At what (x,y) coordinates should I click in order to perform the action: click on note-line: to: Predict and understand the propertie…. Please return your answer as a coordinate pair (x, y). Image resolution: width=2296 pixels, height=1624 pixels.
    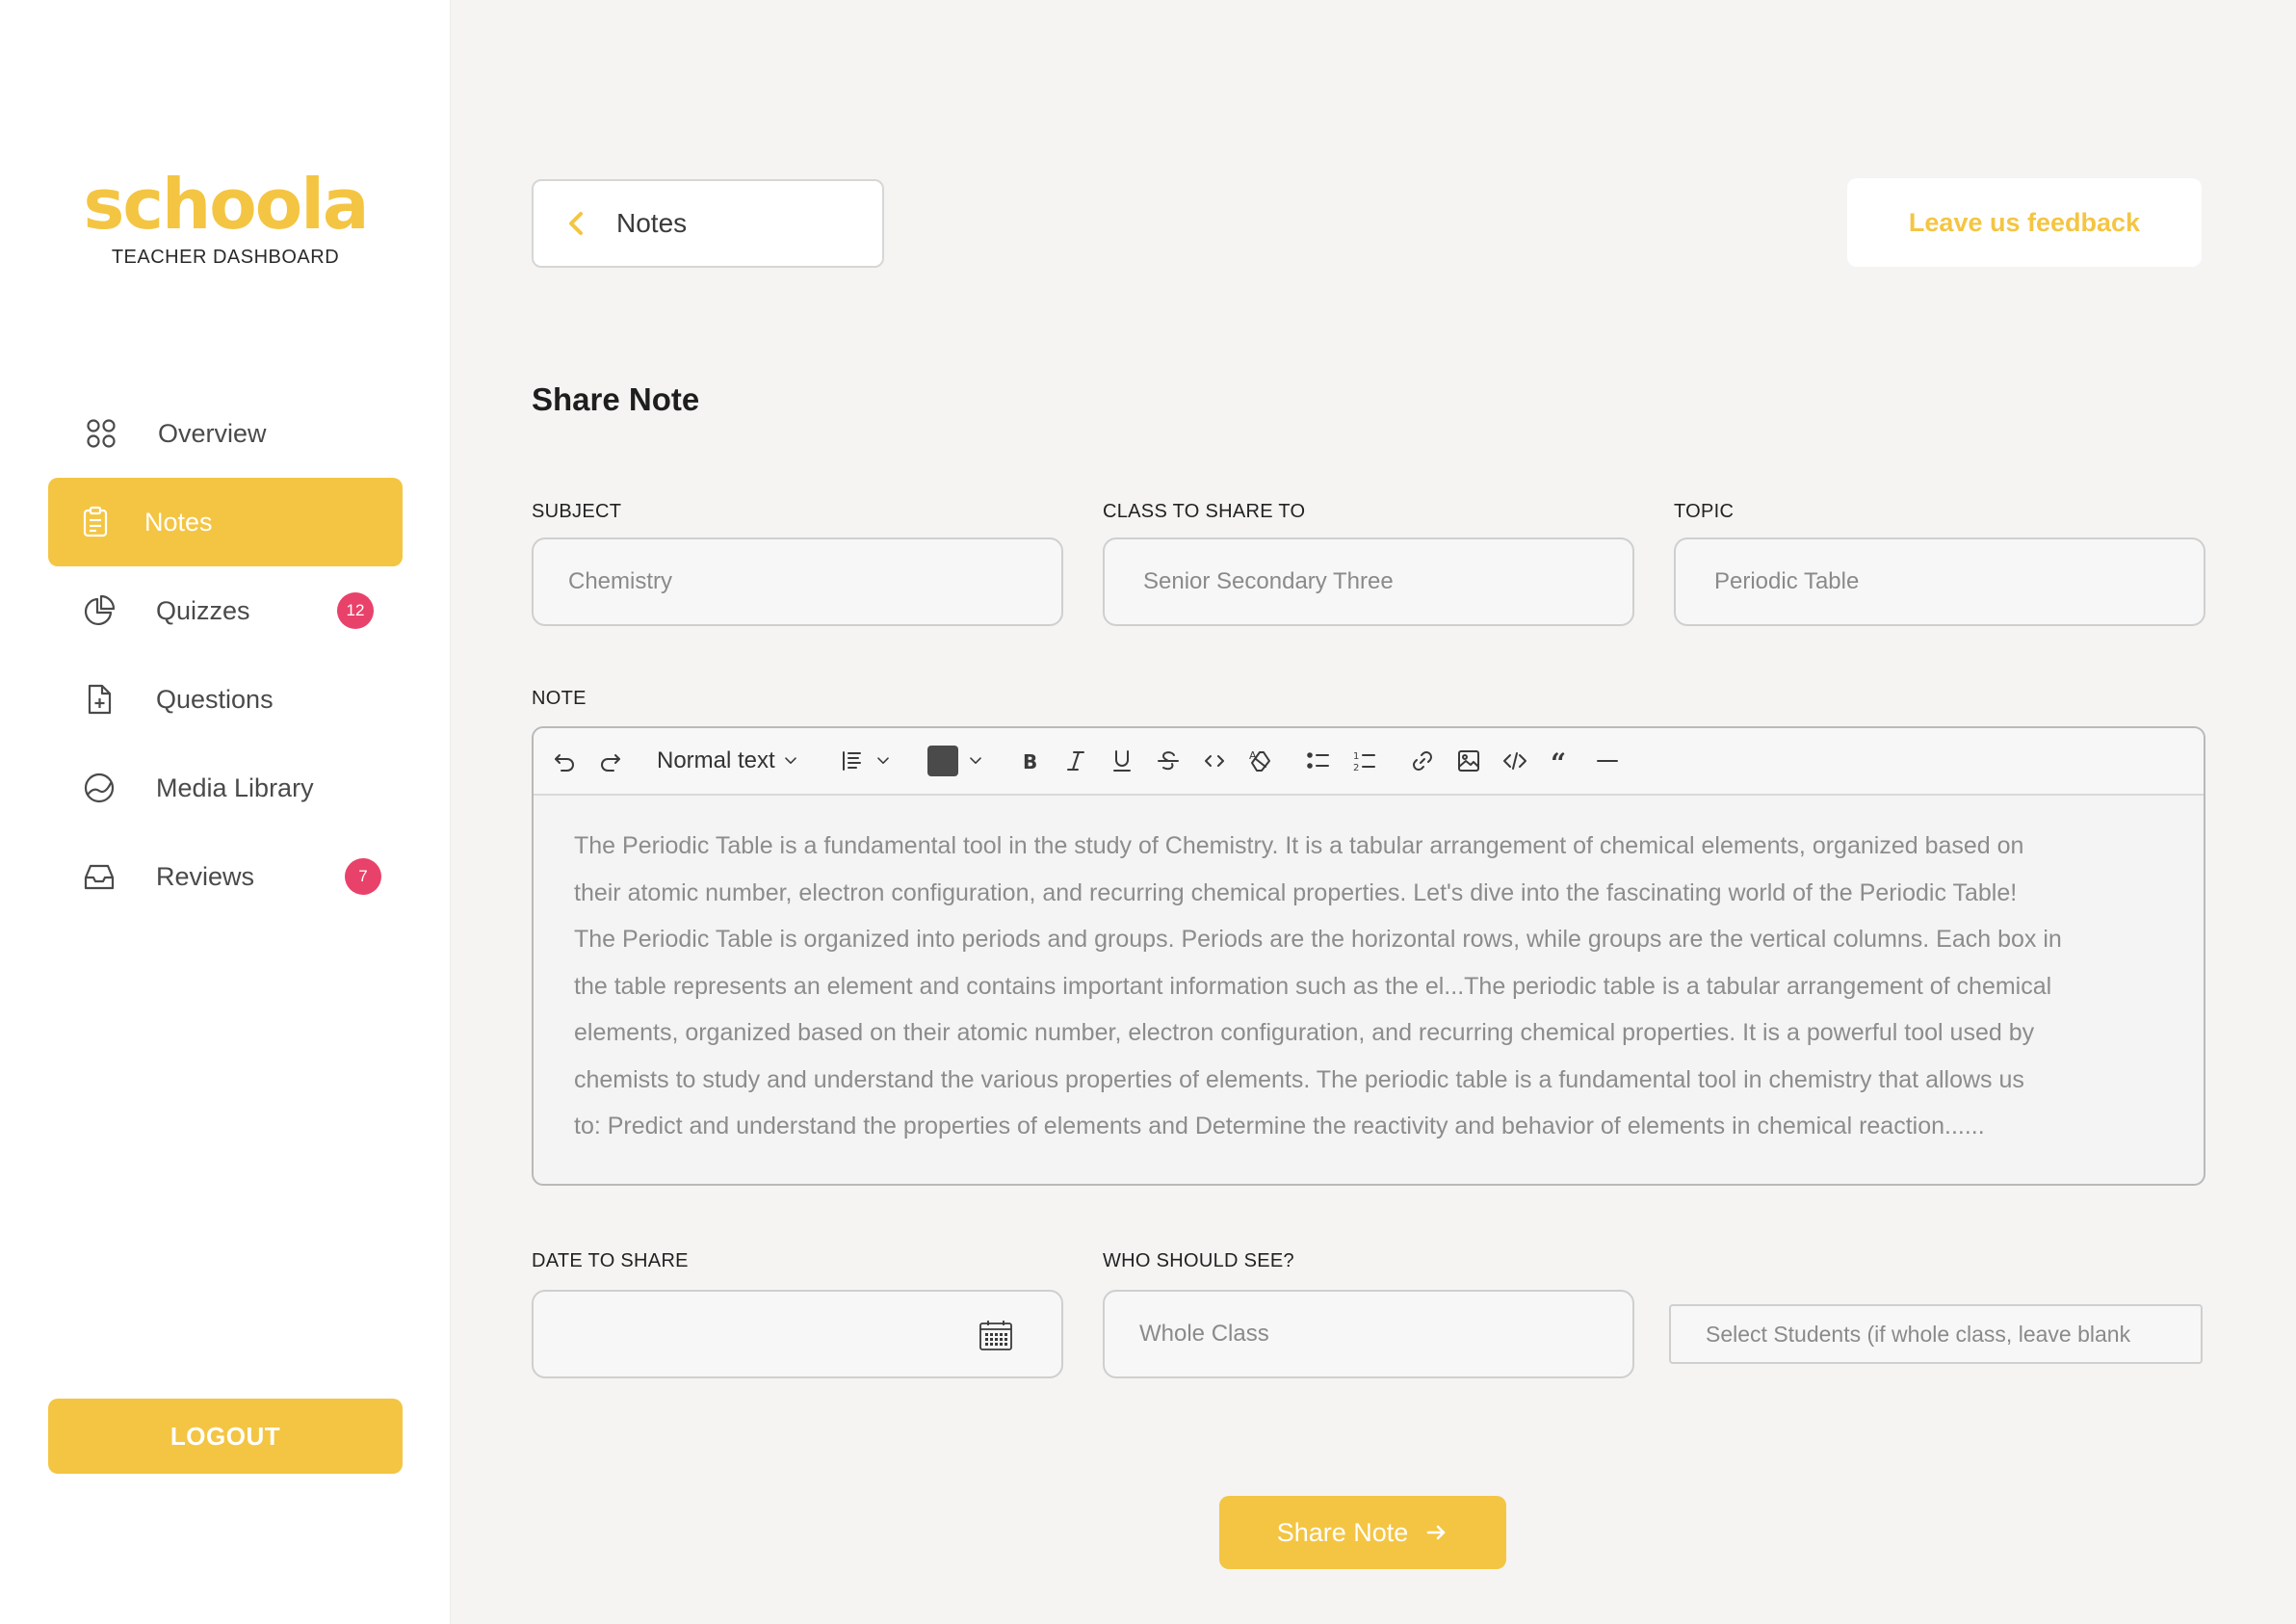
    Looking at the image, I should click on (1279, 1126).